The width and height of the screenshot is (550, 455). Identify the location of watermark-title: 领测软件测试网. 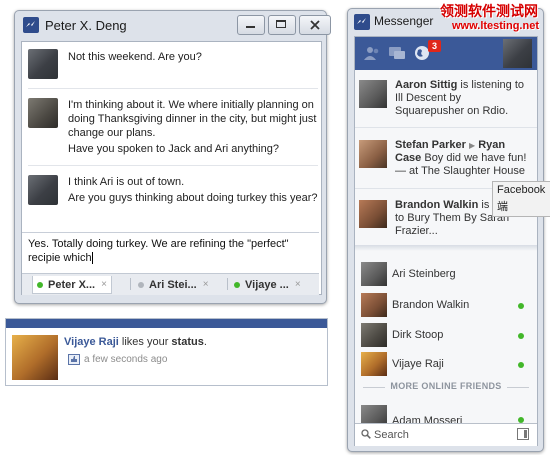
(489, 11).